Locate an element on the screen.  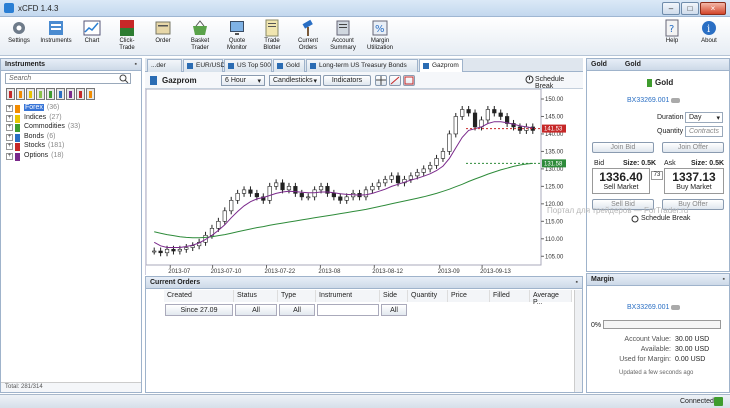
tab-order: ...der is located at coordinates (164, 65).